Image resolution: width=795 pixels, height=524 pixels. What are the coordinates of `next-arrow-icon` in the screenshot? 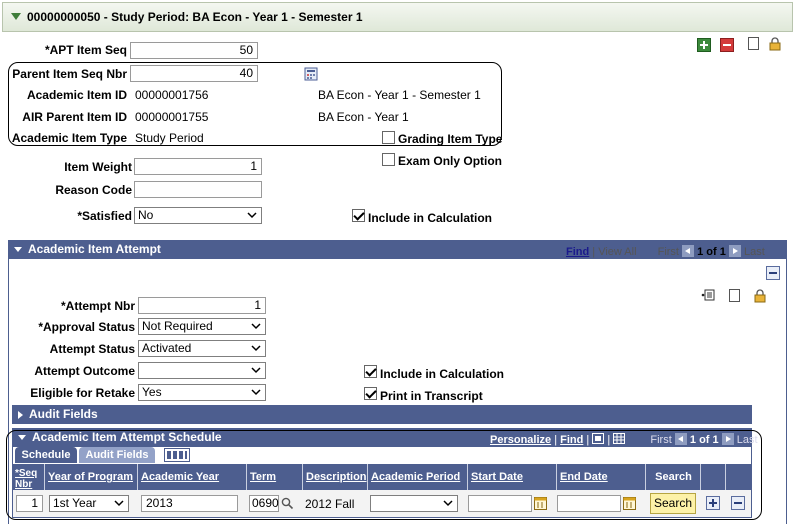 It's located at (734, 251).